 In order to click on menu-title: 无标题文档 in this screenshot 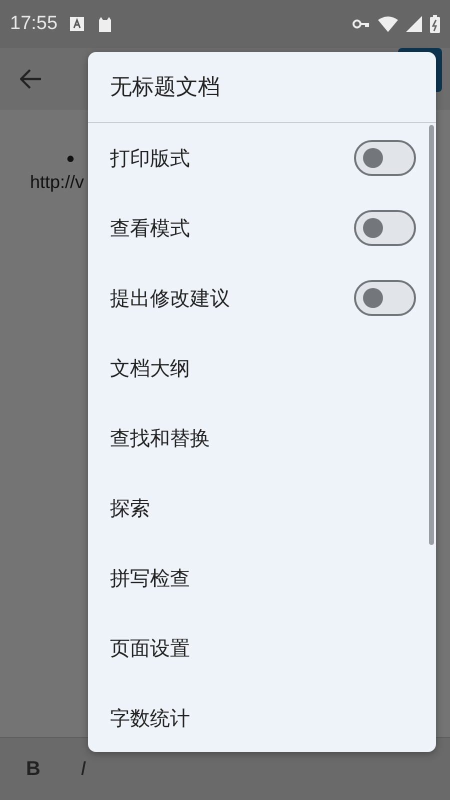, I will do `click(262, 87)`.